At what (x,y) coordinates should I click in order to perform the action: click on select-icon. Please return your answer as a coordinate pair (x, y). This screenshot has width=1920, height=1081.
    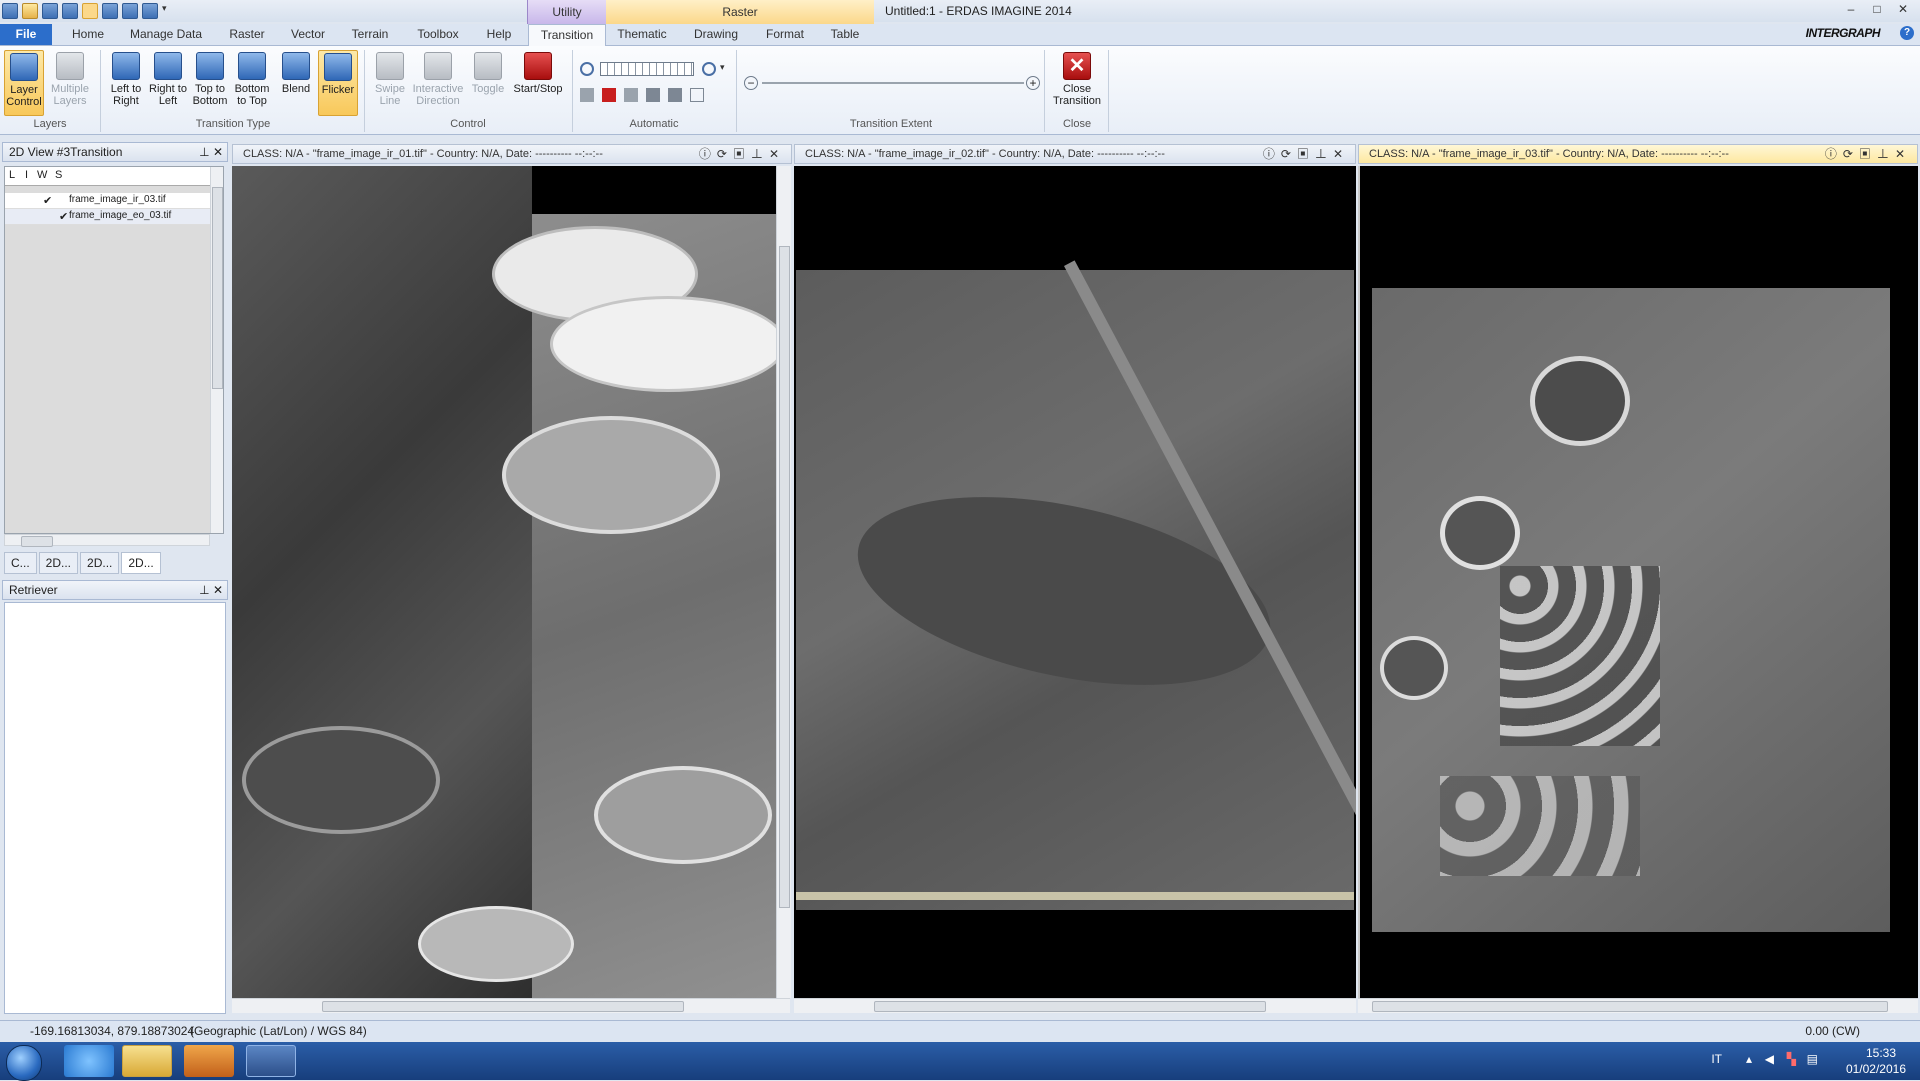
    Looking at the image, I should click on (90, 11).